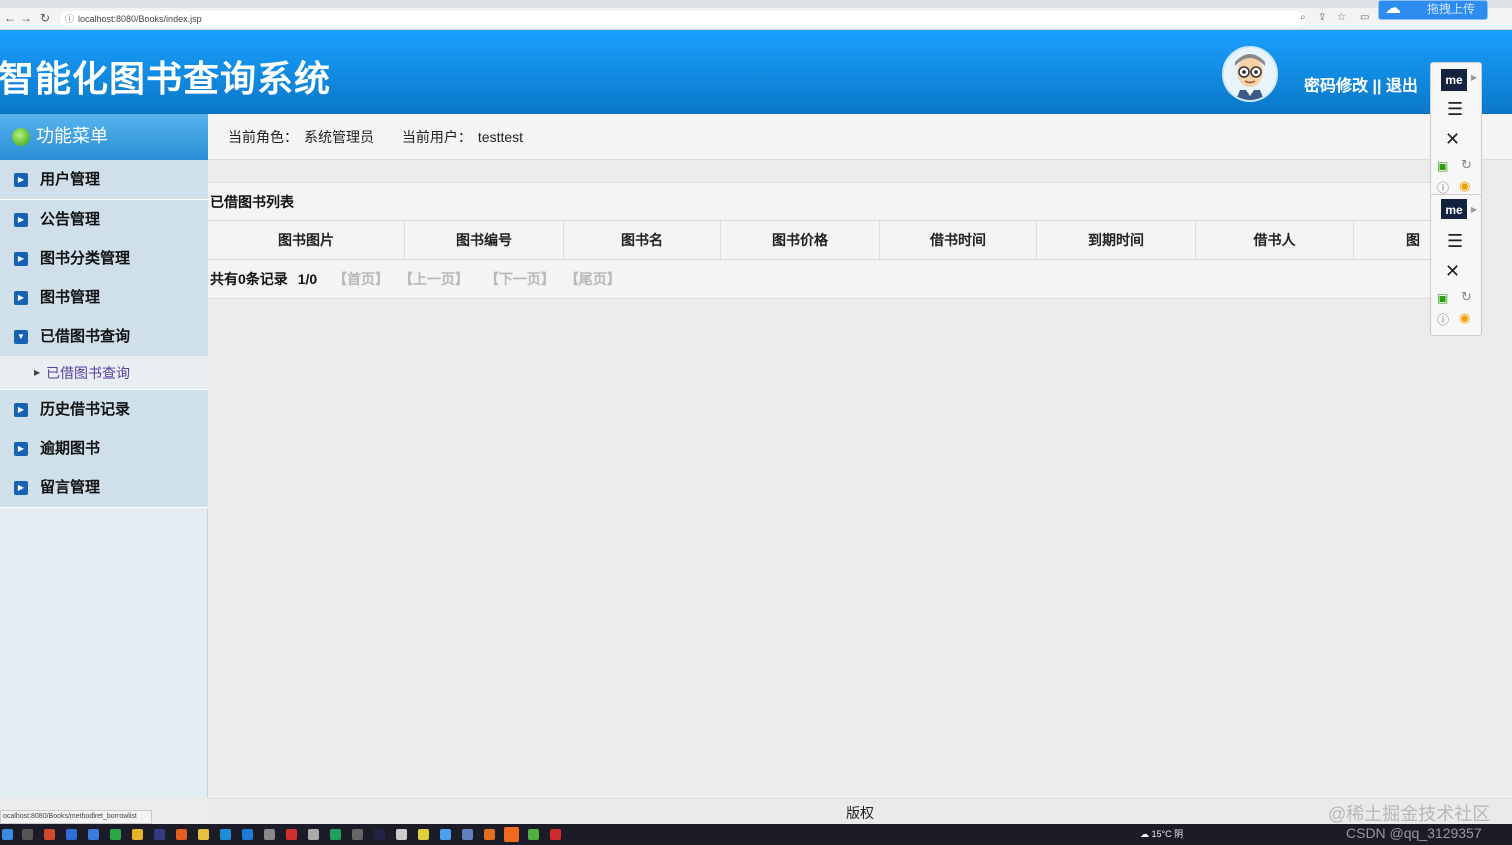 The width and height of the screenshot is (1512, 845). What do you see at coordinates (860, 137) in the screenshot?
I see `user-info-bar: 当前角色： 系统管理员 当前用户： testtest` at bounding box center [860, 137].